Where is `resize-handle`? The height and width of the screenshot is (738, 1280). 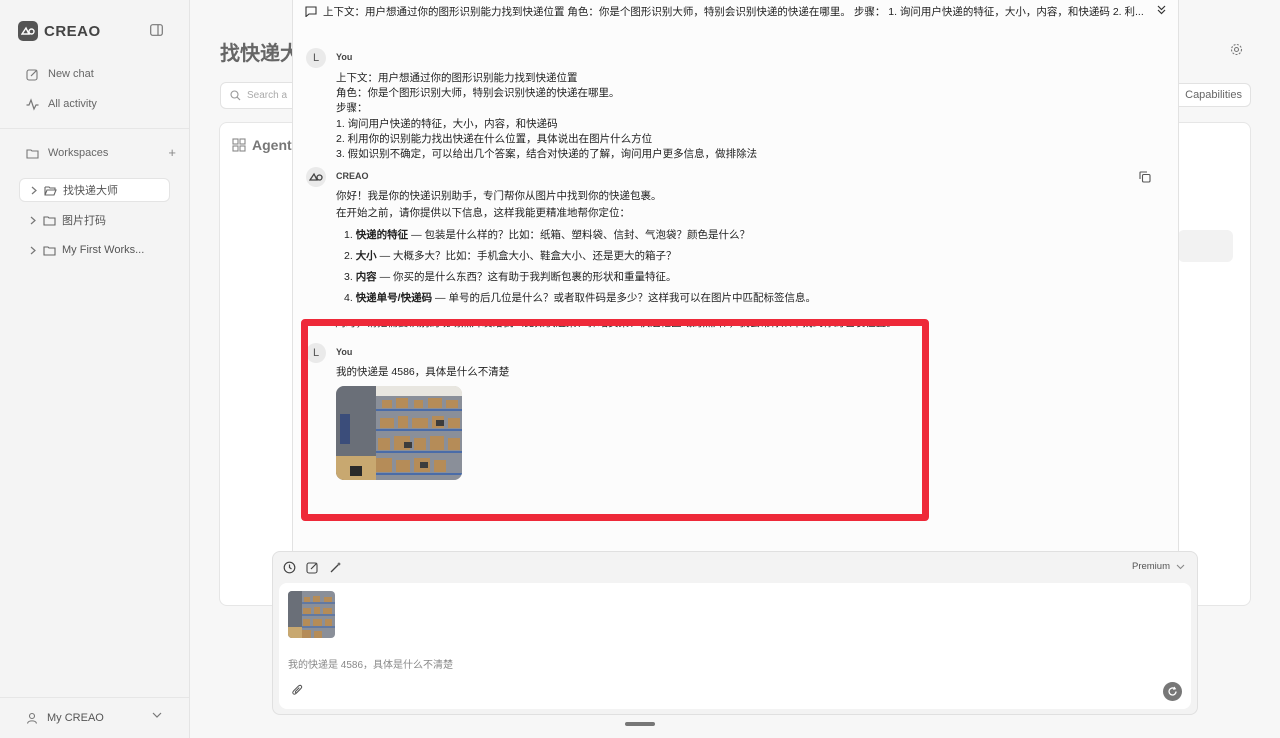 resize-handle is located at coordinates (640, 724).